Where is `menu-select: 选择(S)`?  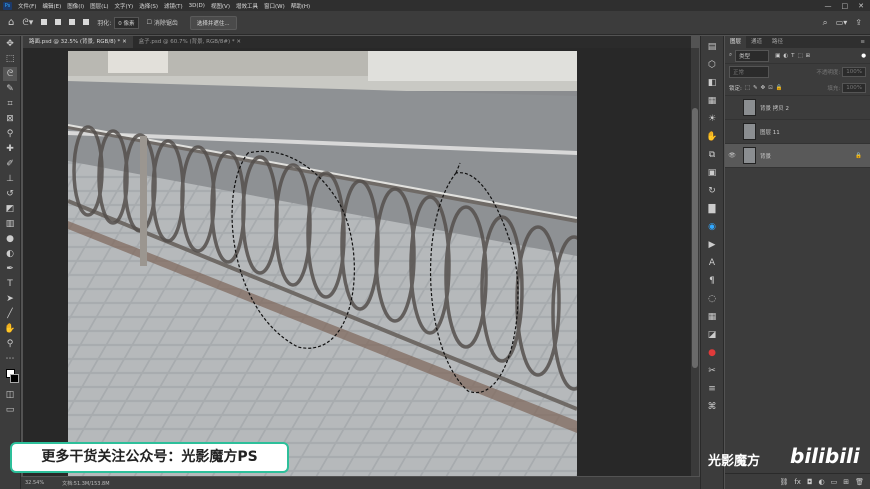 menu-select: 选择(S) is located at coordinates (148, 6).